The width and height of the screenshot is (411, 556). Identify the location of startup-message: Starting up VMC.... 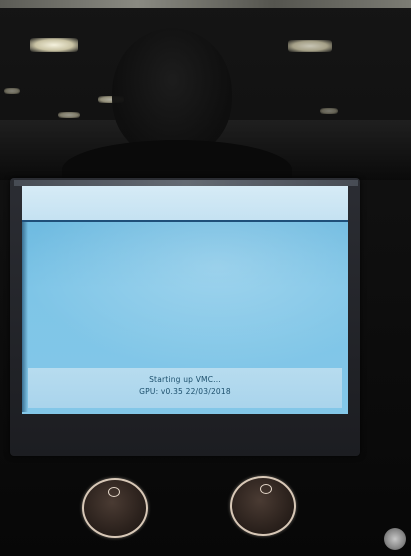
(185, 379).